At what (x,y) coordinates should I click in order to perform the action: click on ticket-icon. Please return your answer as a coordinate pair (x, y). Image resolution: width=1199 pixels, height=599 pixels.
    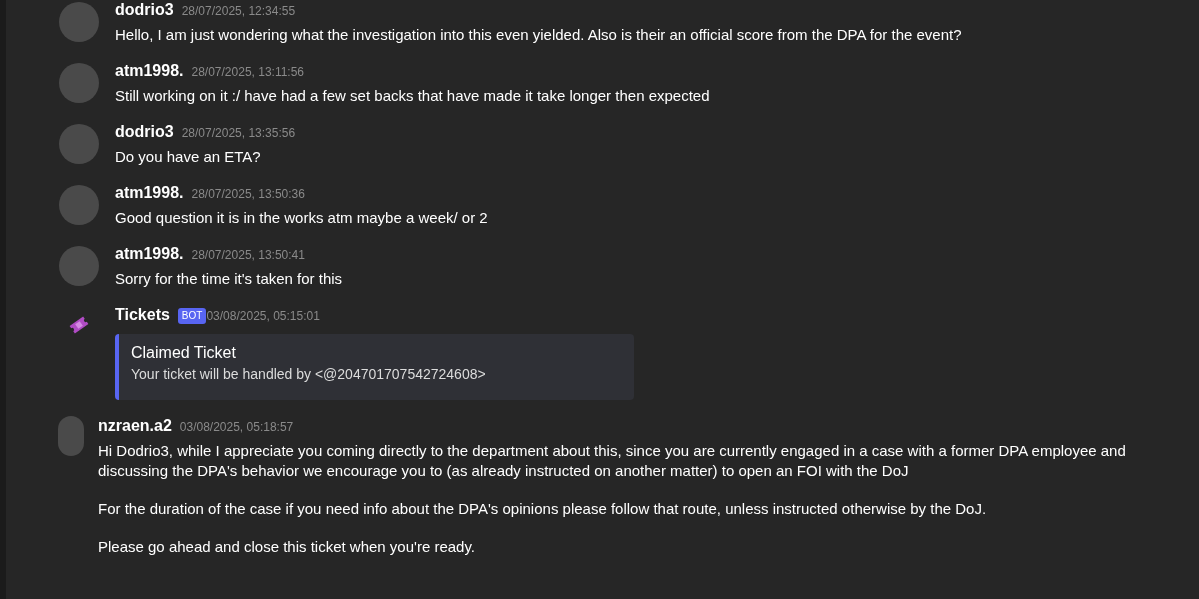
    Looking at the image, I should click on (79, 325).